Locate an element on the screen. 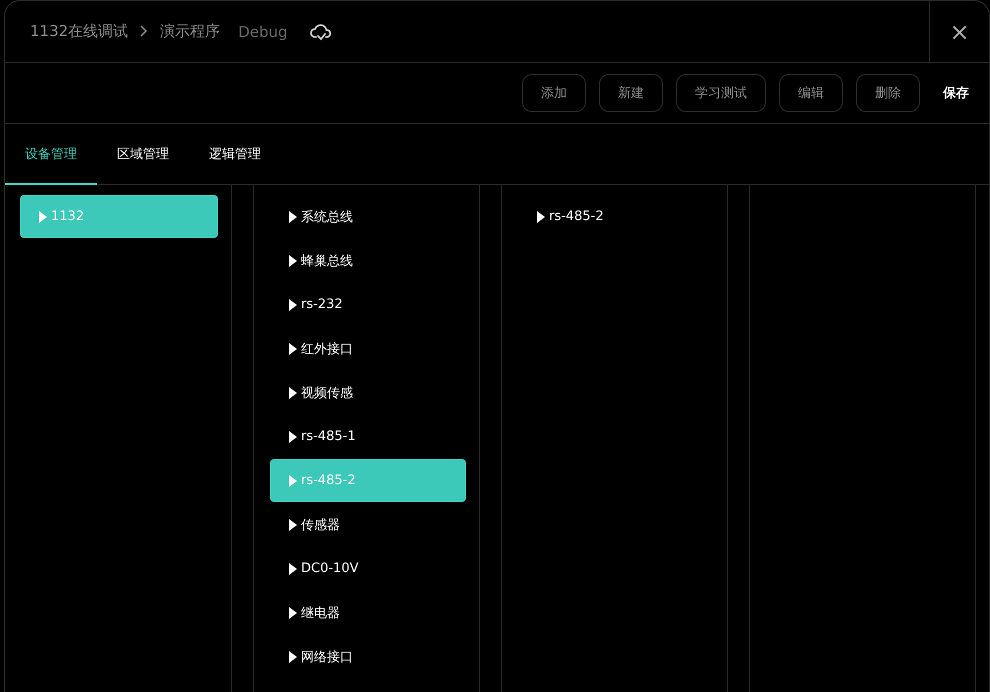 The height and width of the screenshot is (692, 990). item-label: rs-232 is located at coordinates (322, 304).